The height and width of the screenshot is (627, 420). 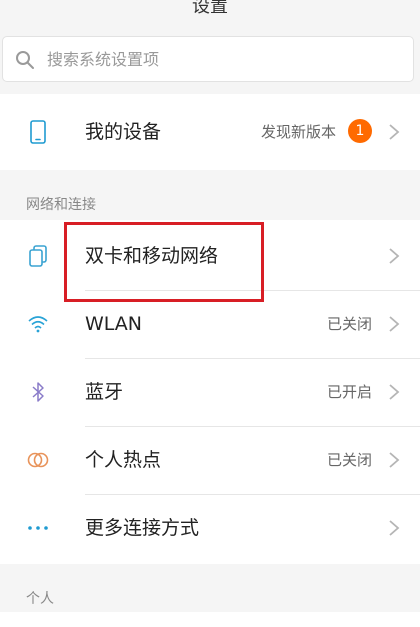 I want to click on wifi-icon, so click(x=38, y=324).